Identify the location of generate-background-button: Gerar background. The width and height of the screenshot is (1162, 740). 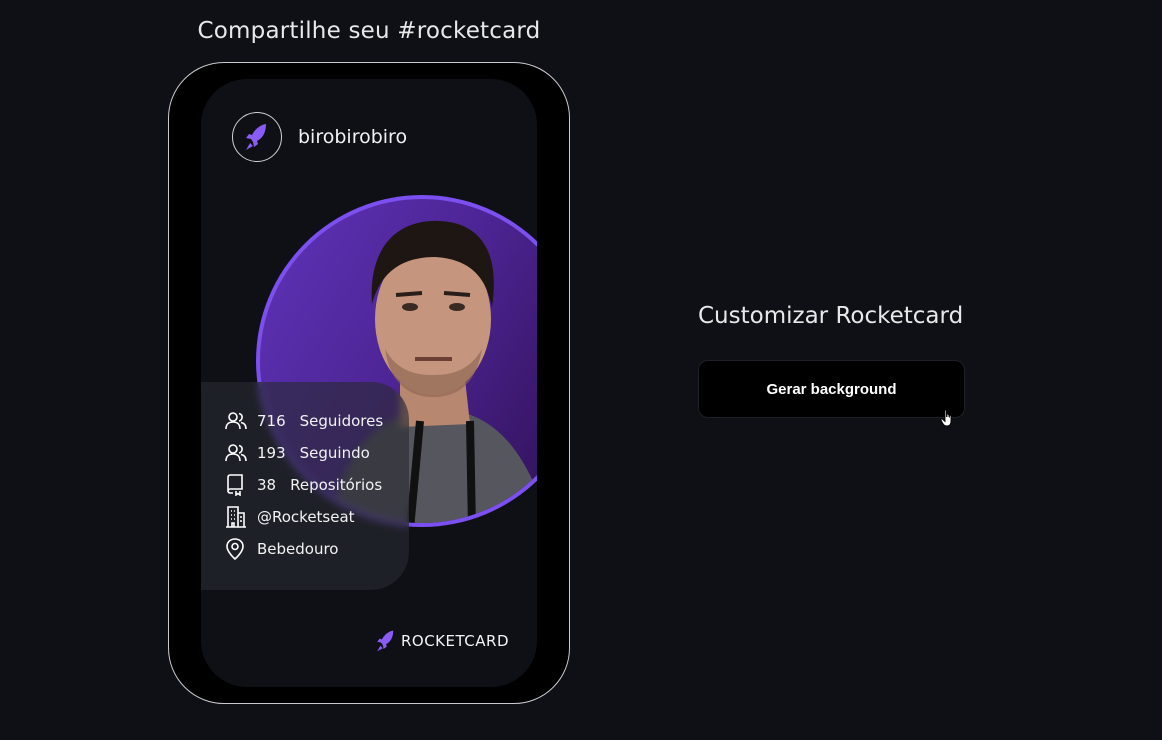
(831, 389).